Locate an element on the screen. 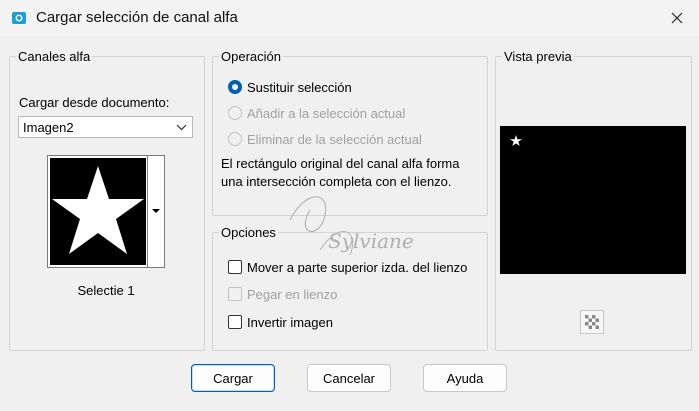 The image size is (699, 411). channel-thumbnail-picker is located at coordinates (106, 211).